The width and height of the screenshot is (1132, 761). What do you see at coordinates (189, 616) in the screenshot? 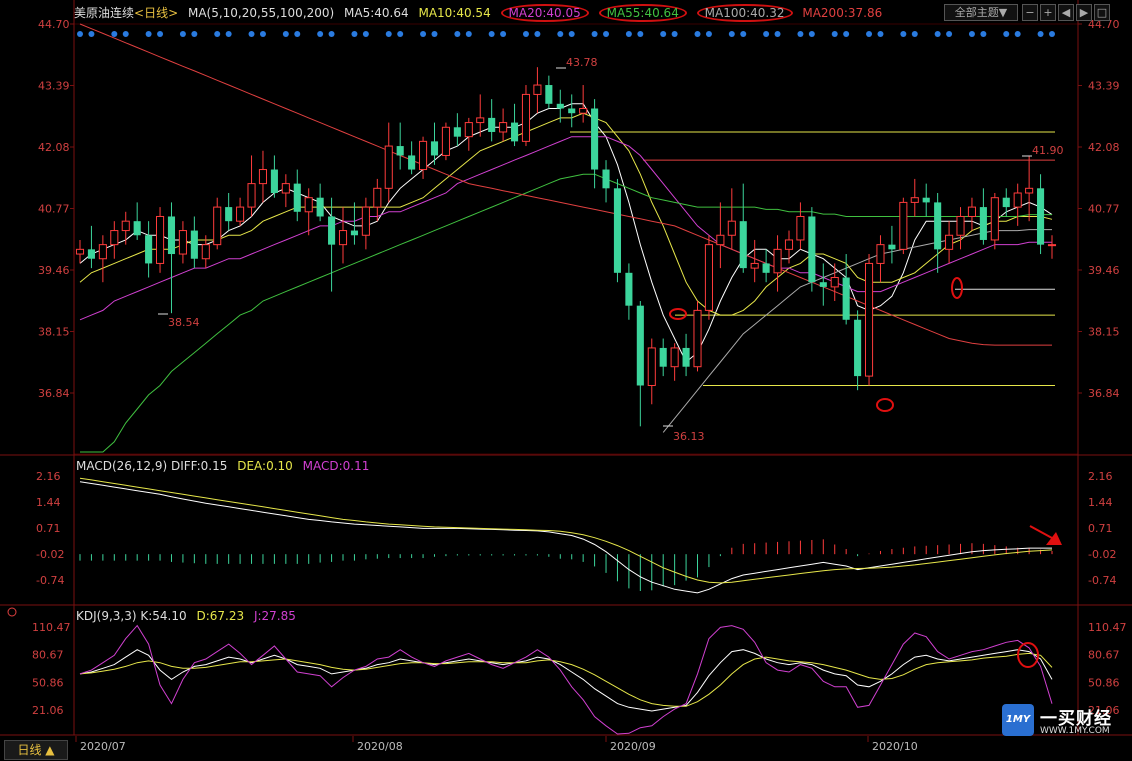
I see `kdj-legend: KDJ(9,3,3) K:54.10 D:67.23 J:27.85` at bounding box center [189, 616].